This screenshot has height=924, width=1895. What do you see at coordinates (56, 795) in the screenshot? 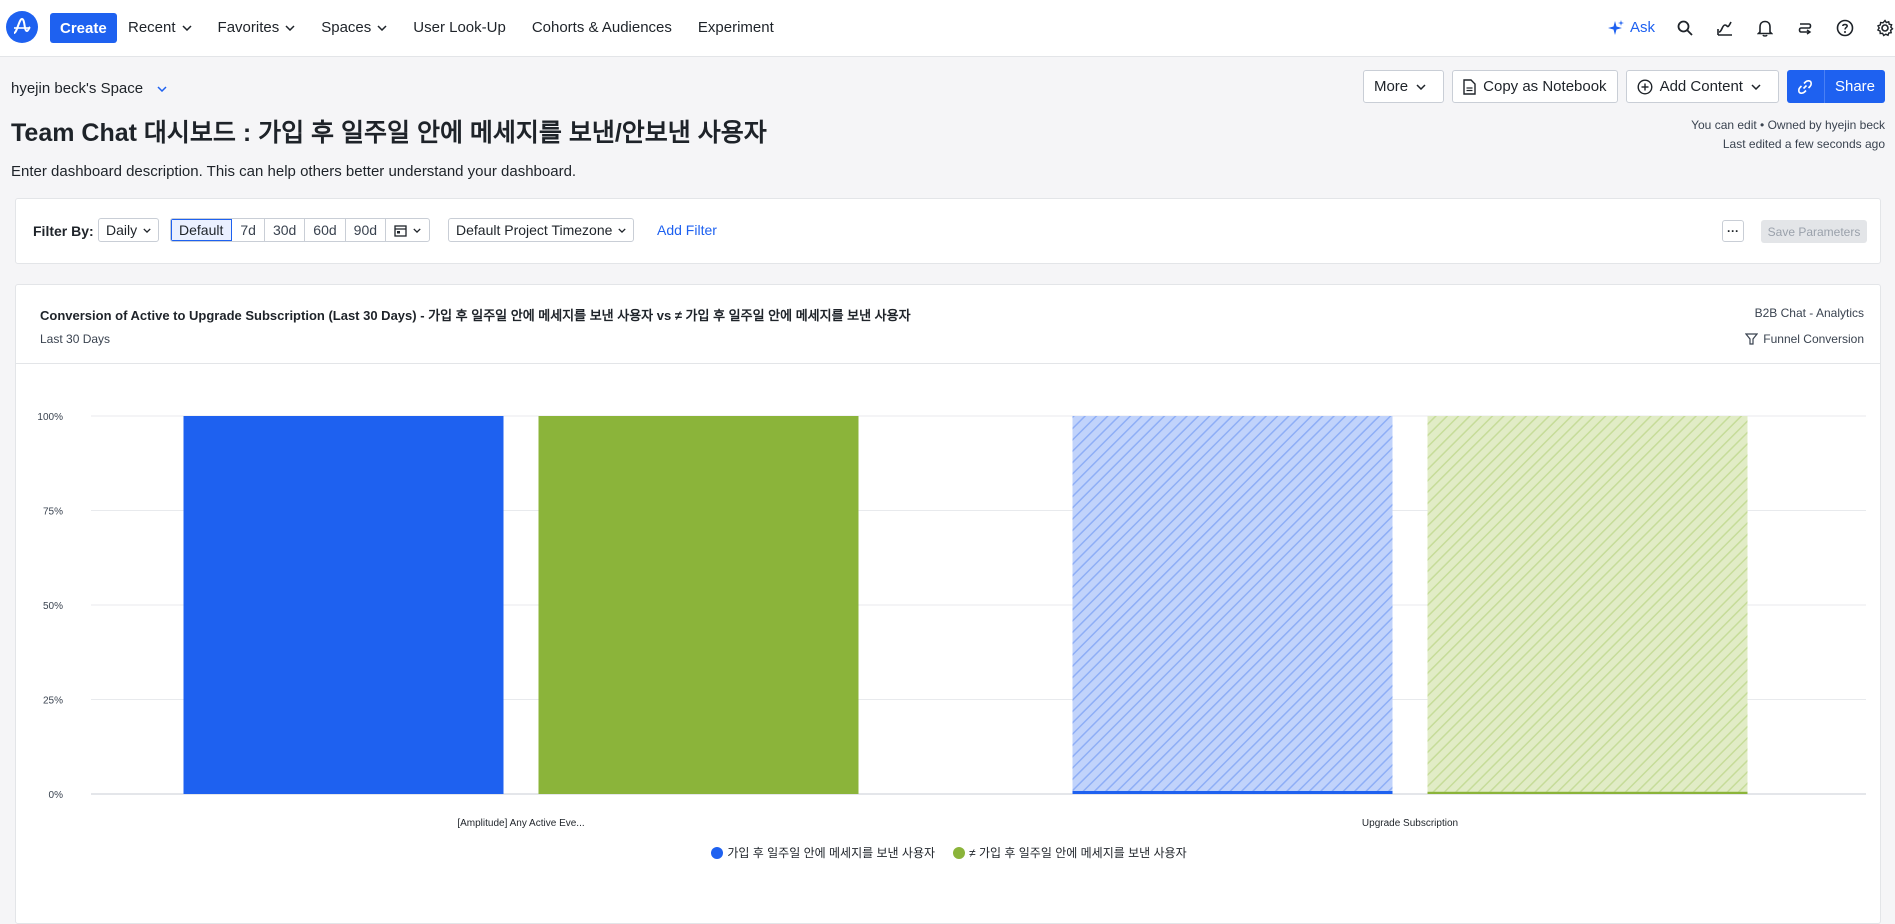
I see `y-tick-label: 0%` at bounding box center [56, 795].